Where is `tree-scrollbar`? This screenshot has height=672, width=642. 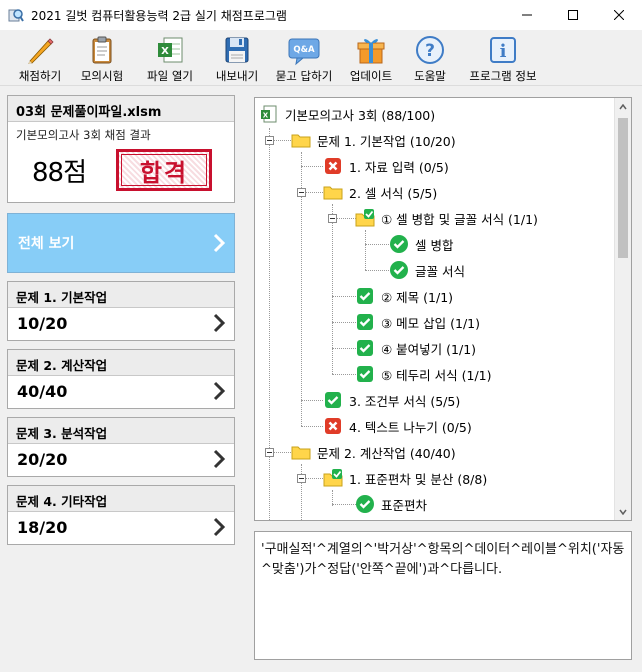
tree-scrollbar is located at coordinates (622, 309).